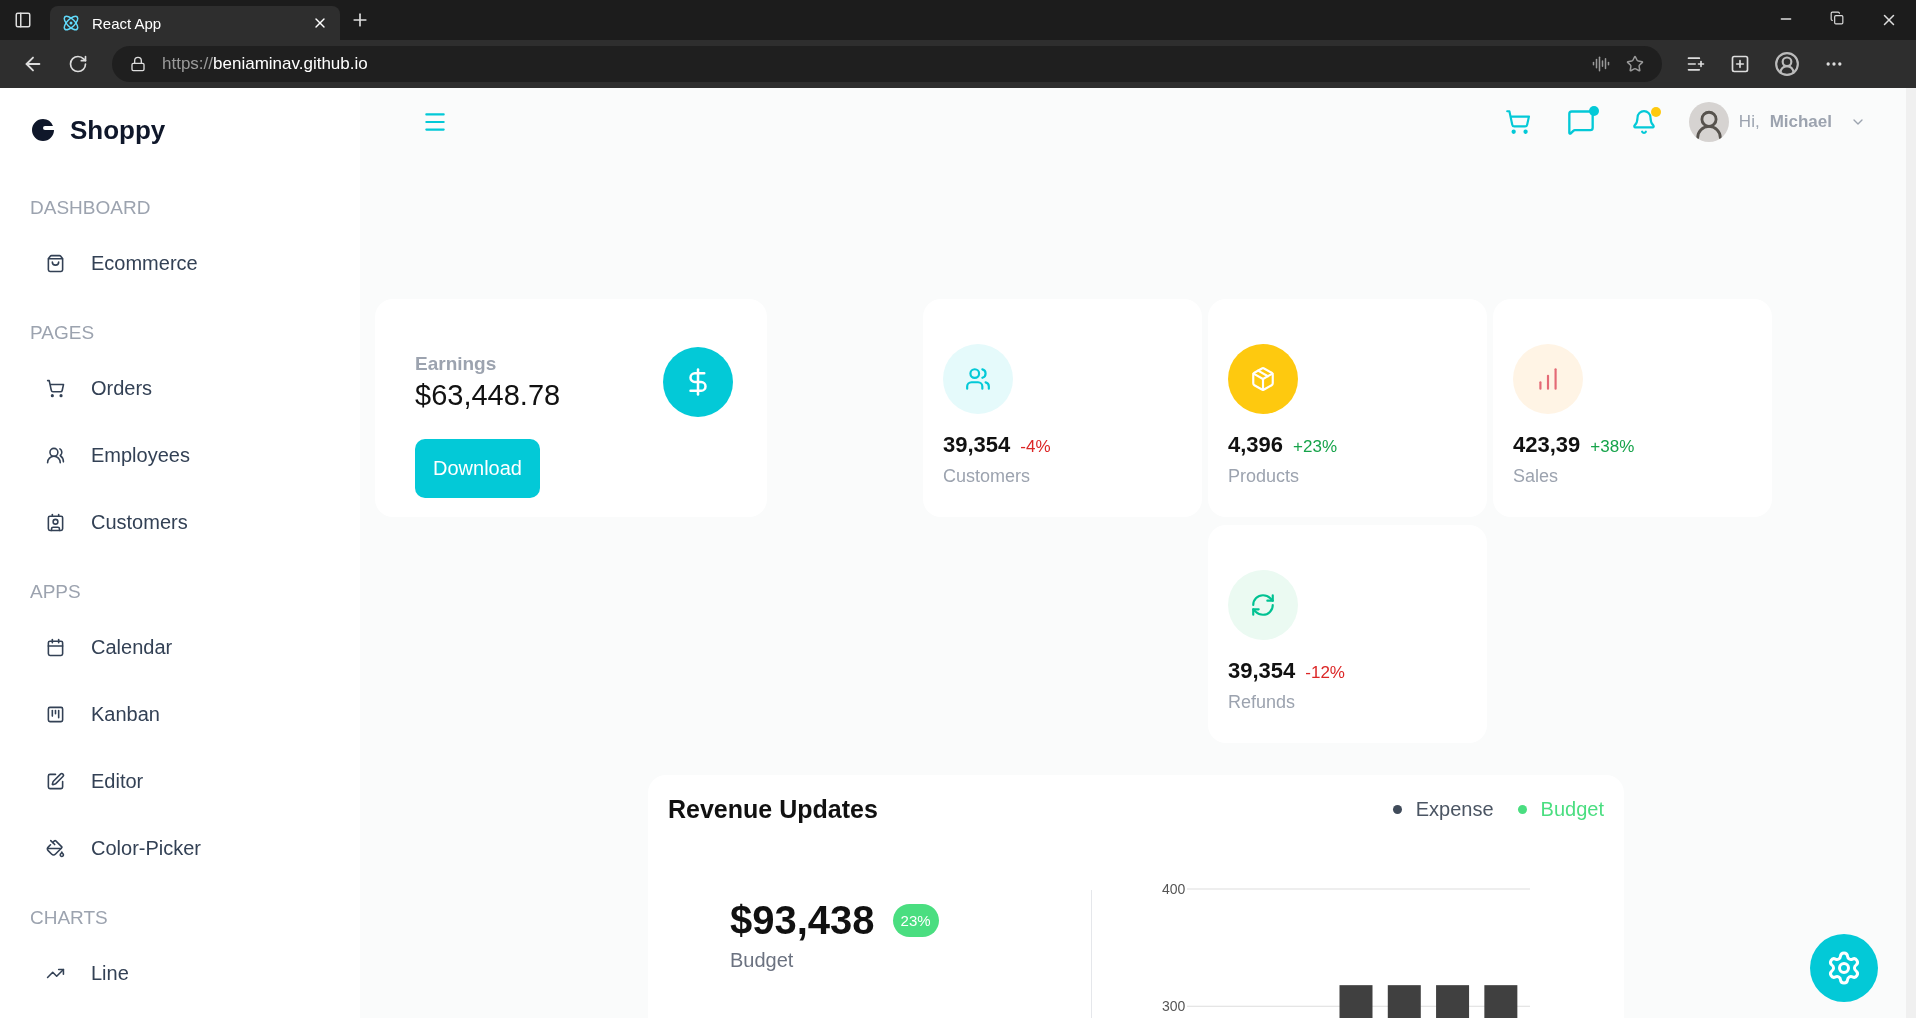  I want to click on people-icon, so click(55, 455).